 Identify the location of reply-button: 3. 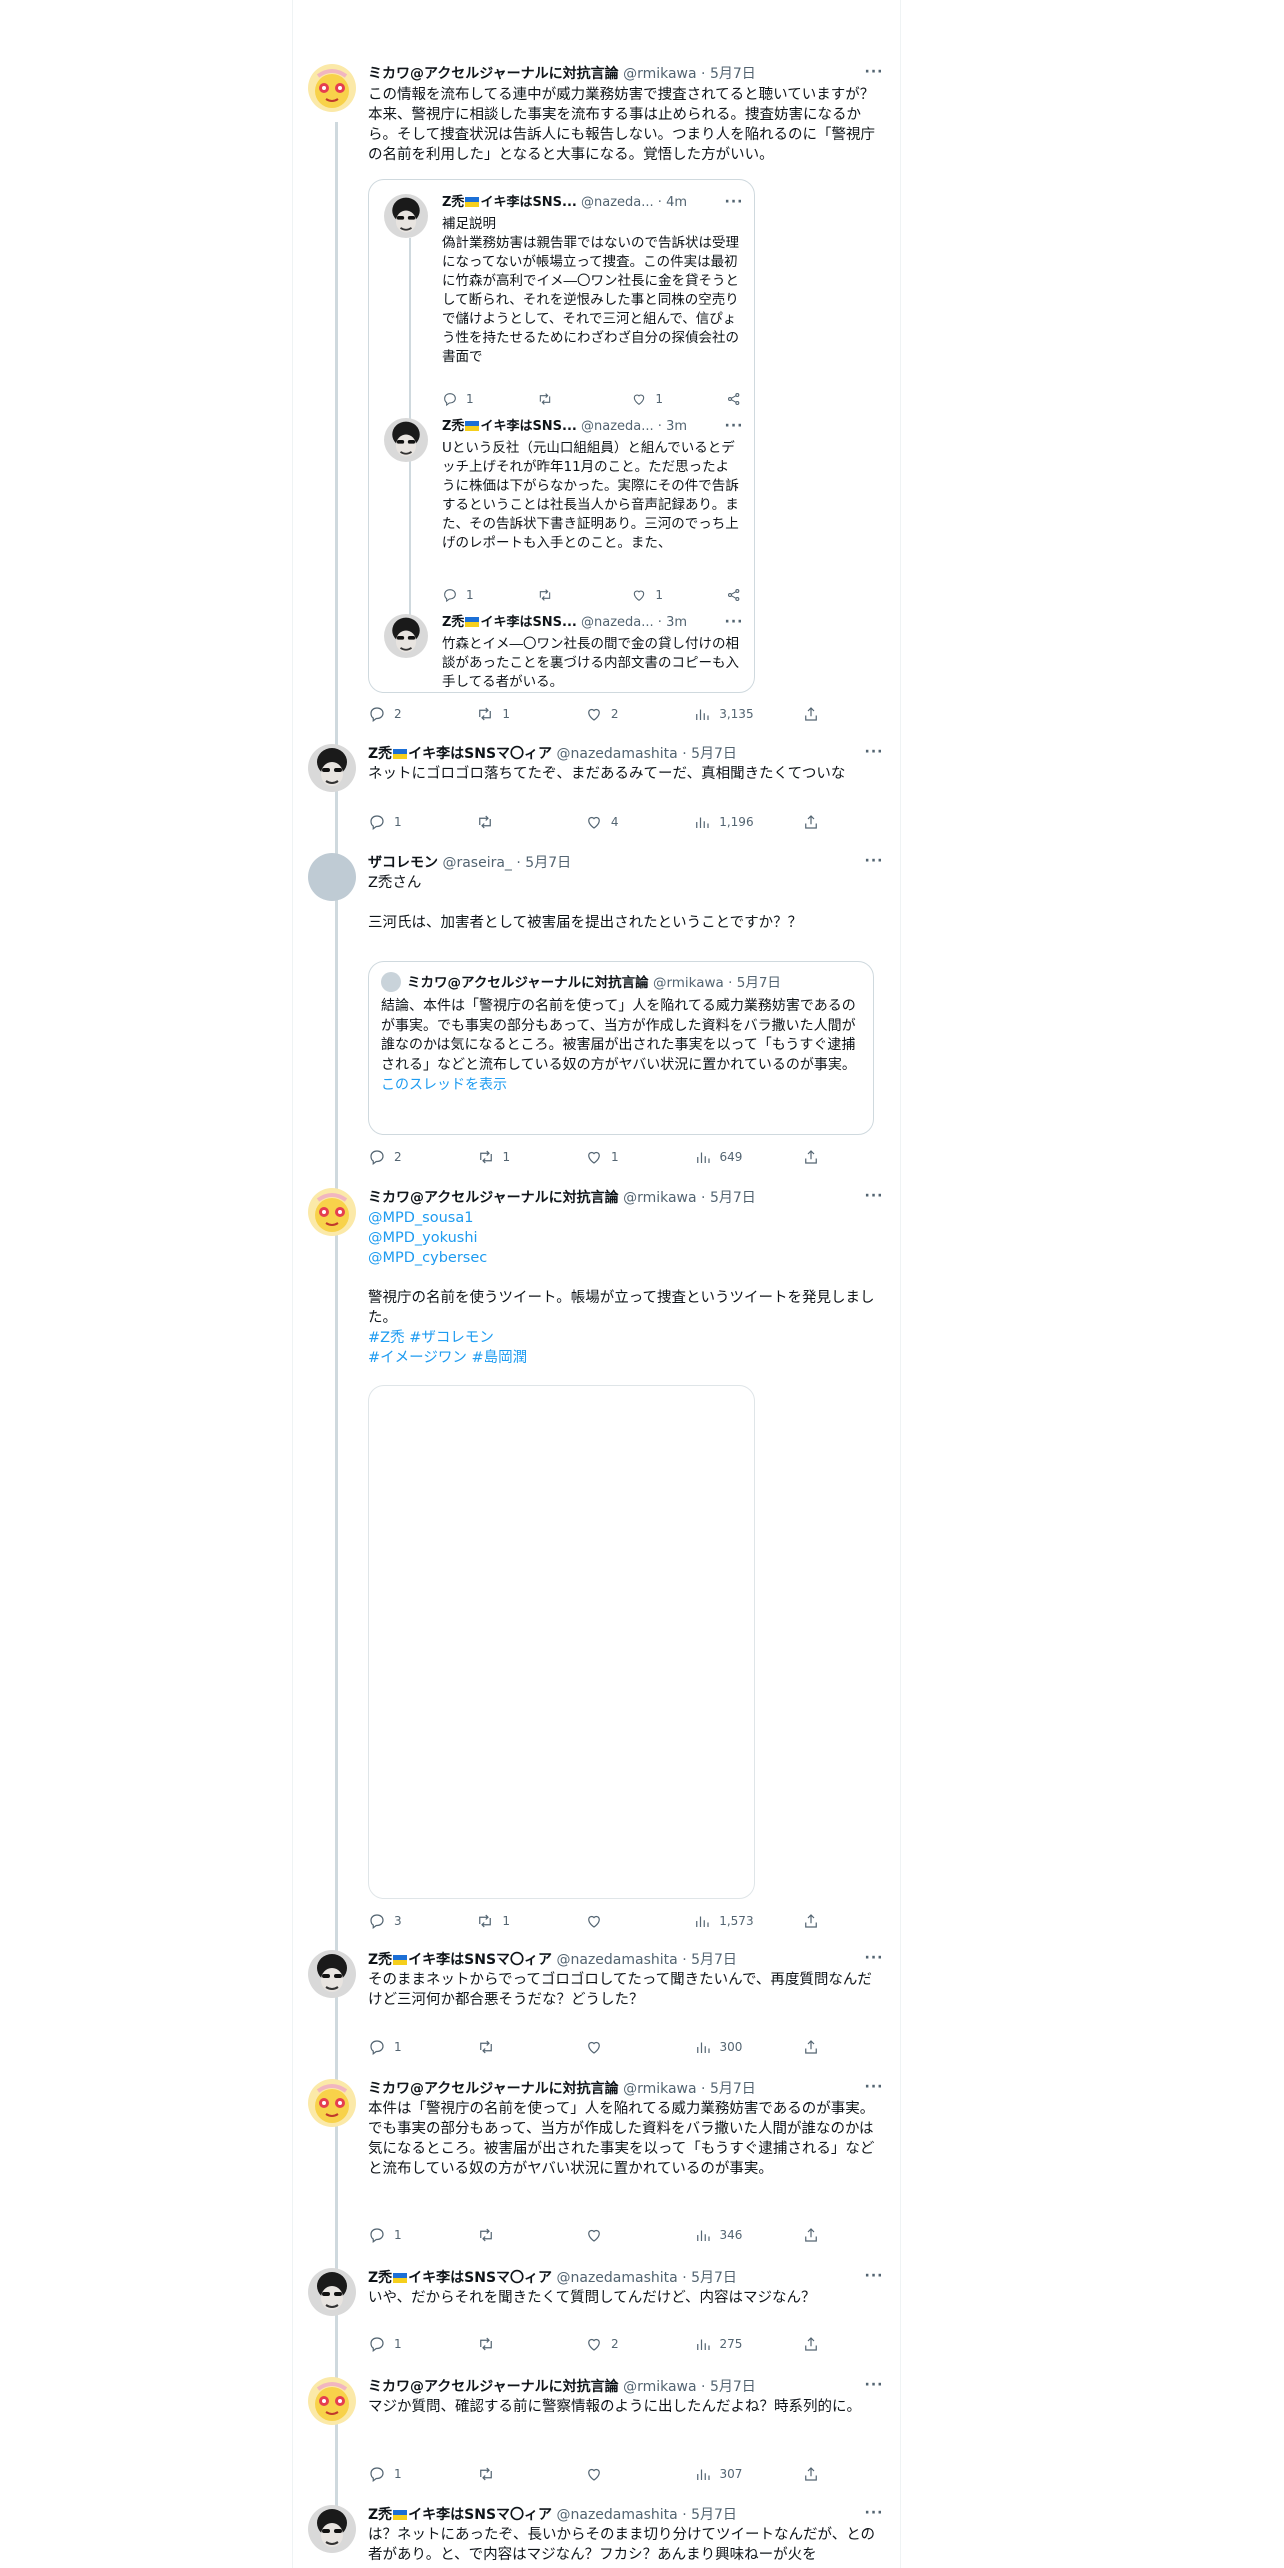
(398, 1921).